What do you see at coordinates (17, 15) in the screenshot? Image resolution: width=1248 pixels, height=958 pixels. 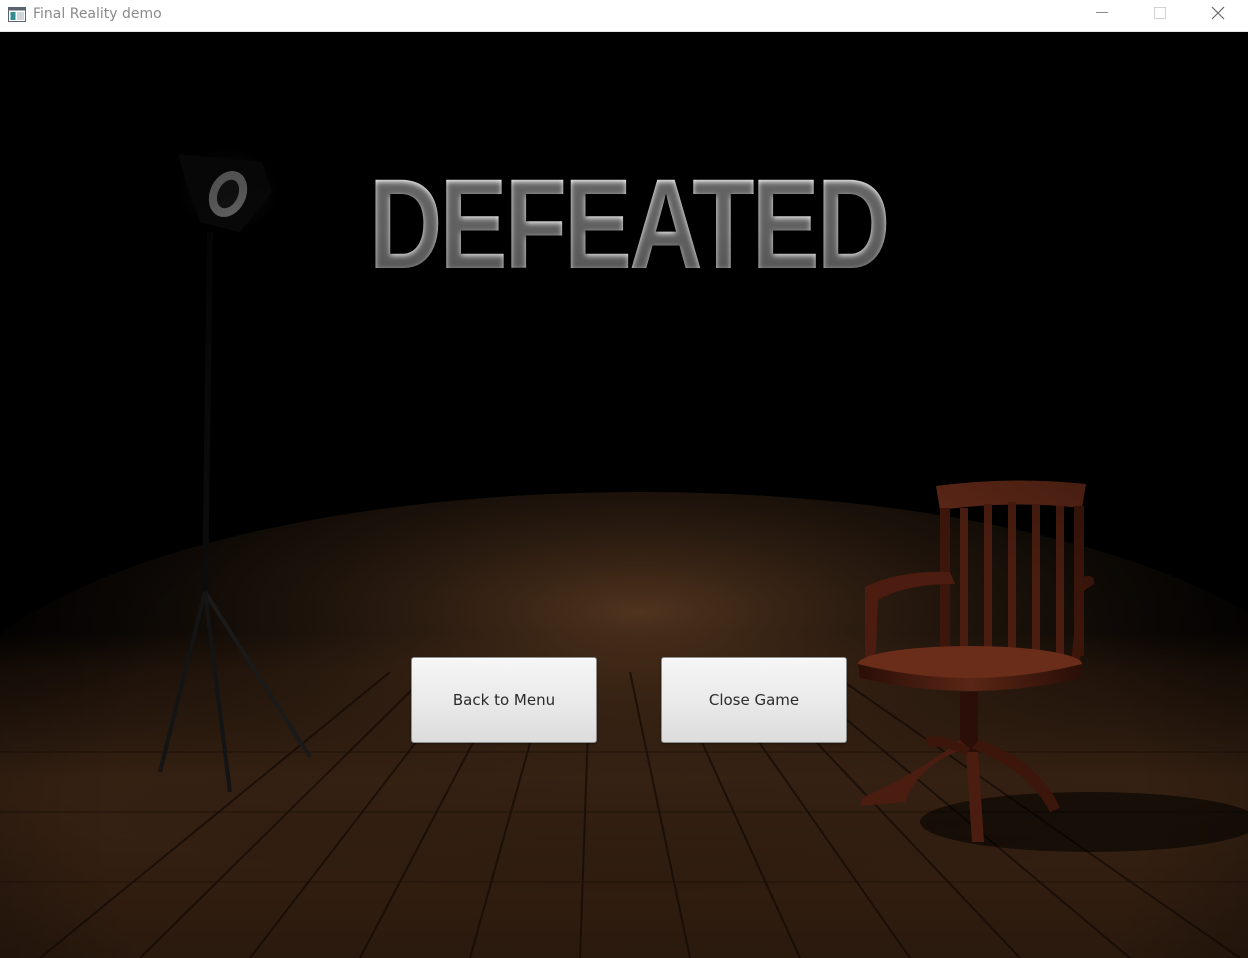 I see `app-window-icon` at bounding box center [17, 15].